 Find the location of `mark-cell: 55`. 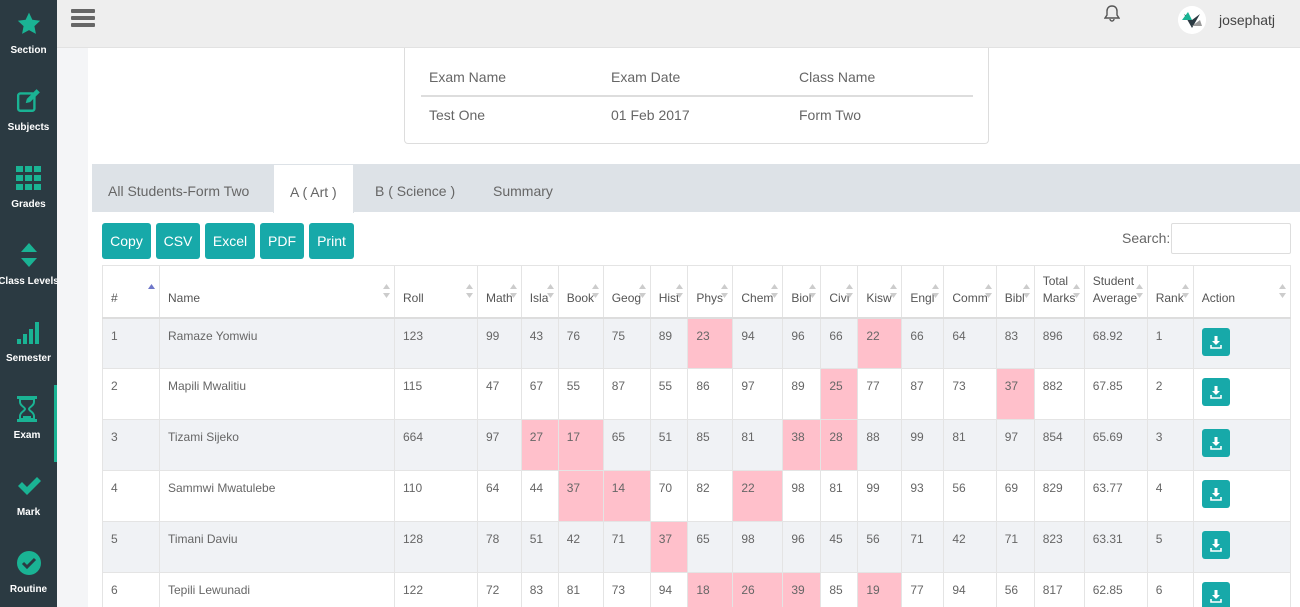

mark-cell: 55 is located at coordinates (580, 394).